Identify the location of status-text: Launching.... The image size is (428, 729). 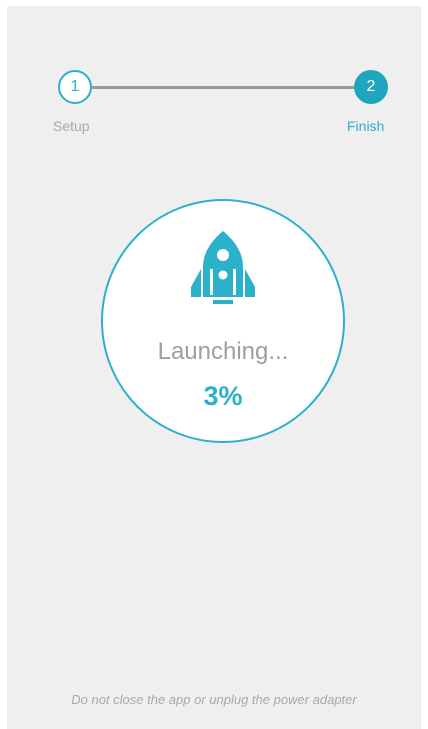
(223, 351).